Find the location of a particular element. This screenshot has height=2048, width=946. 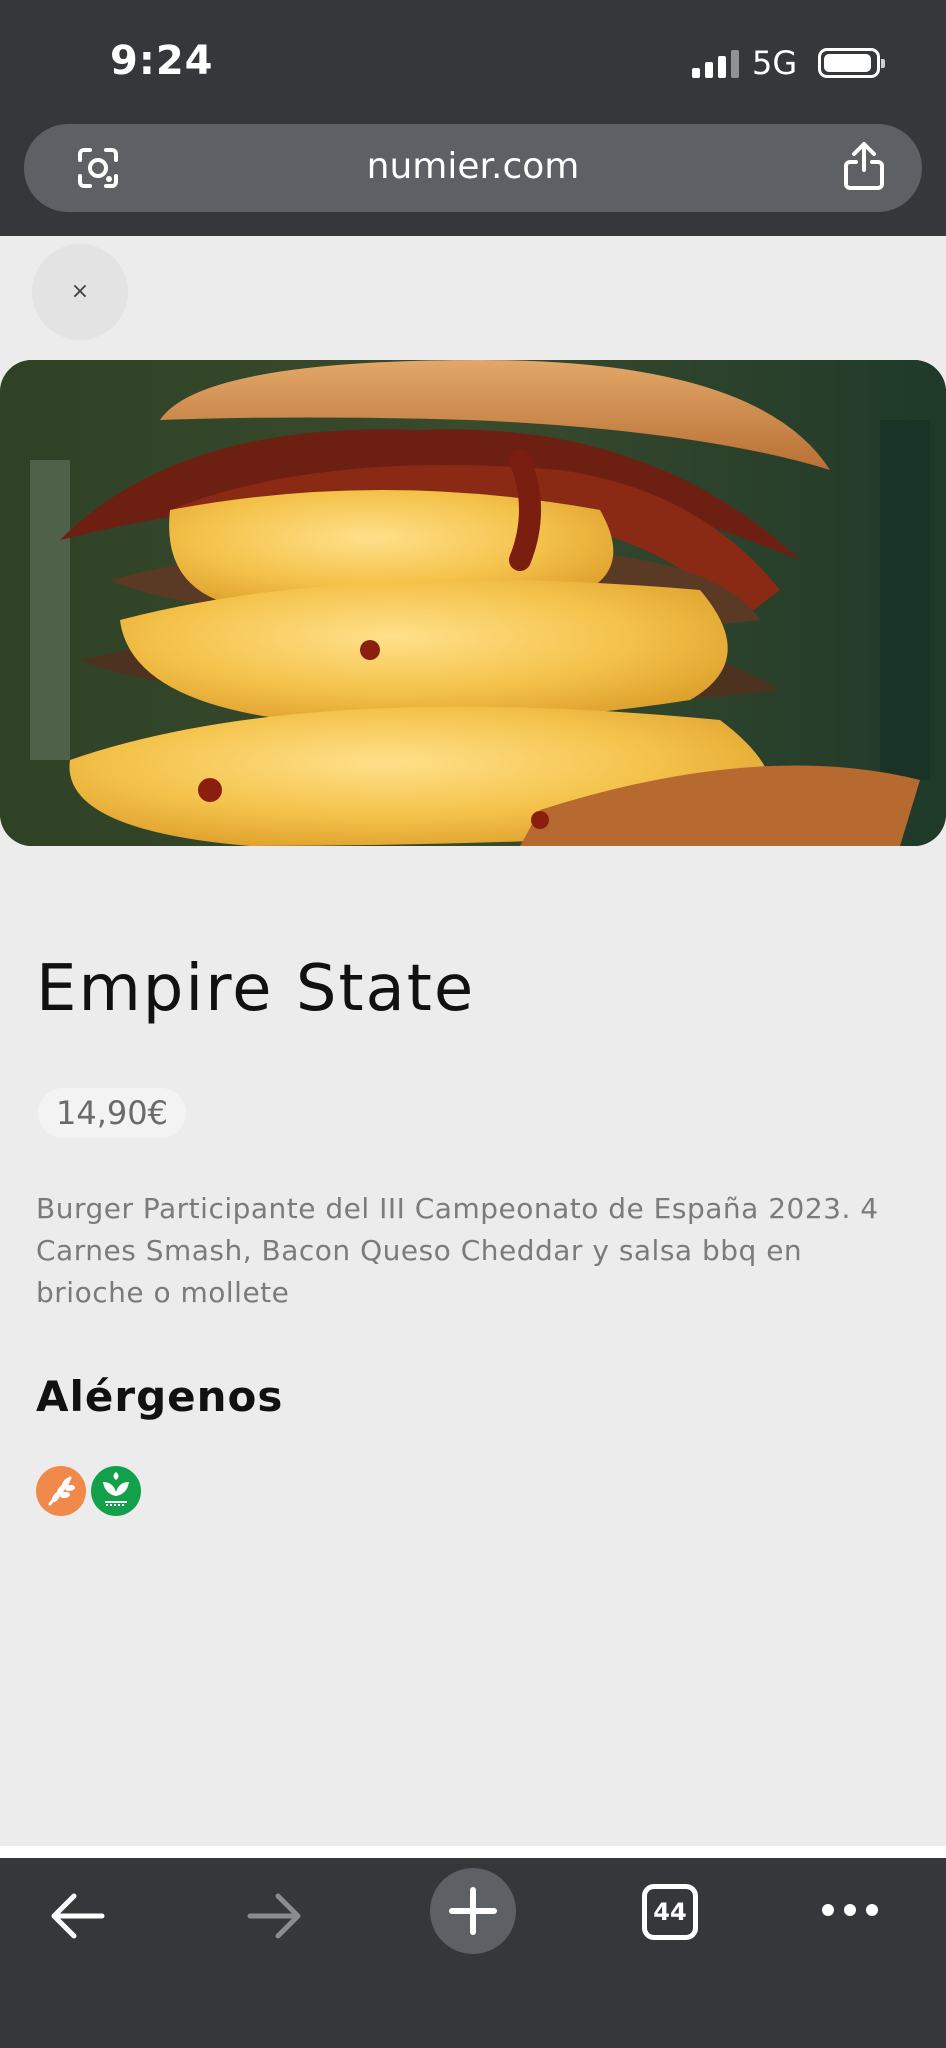

product-price: 14,90€ is located at coordinates (112, 1113).